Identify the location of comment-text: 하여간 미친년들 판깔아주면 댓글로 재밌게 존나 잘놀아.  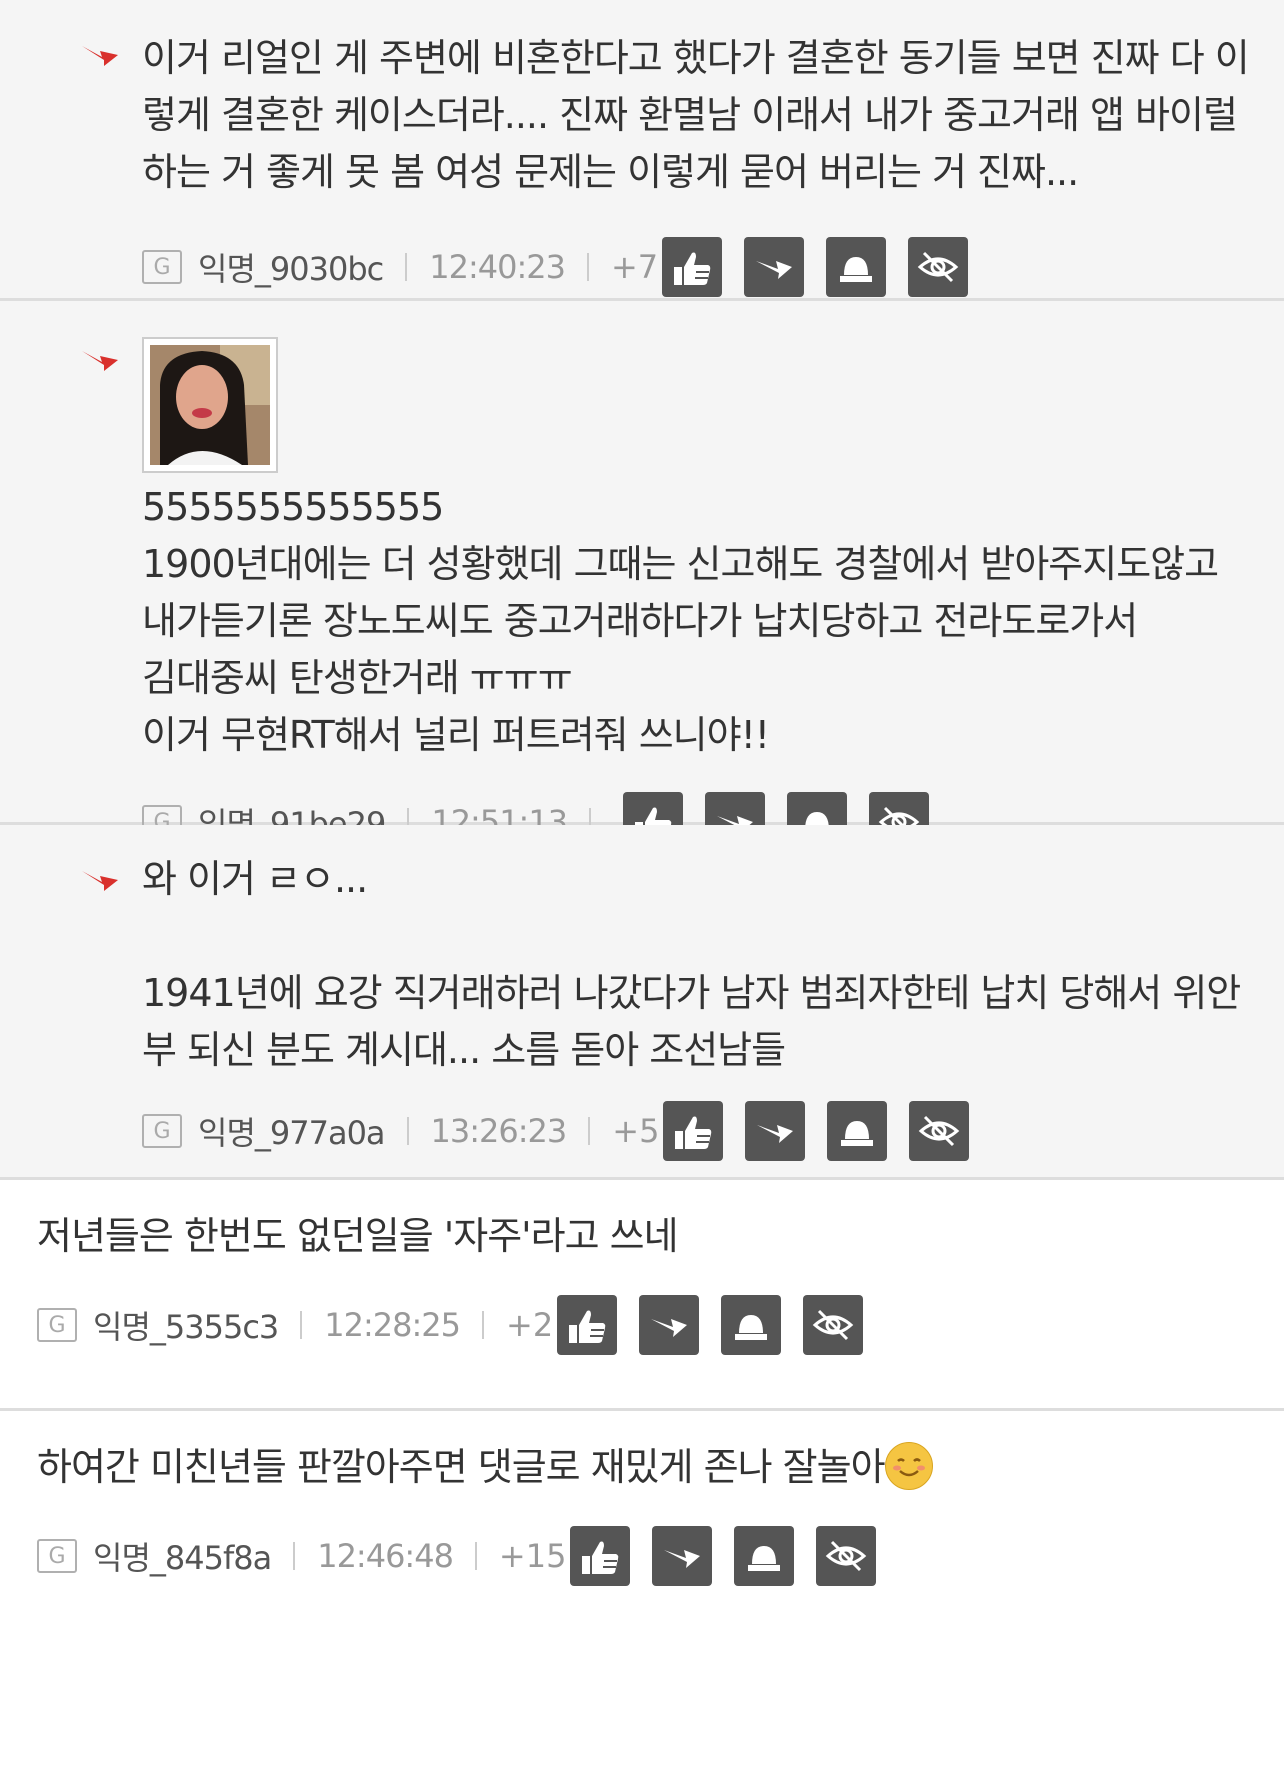
(645, 1467).